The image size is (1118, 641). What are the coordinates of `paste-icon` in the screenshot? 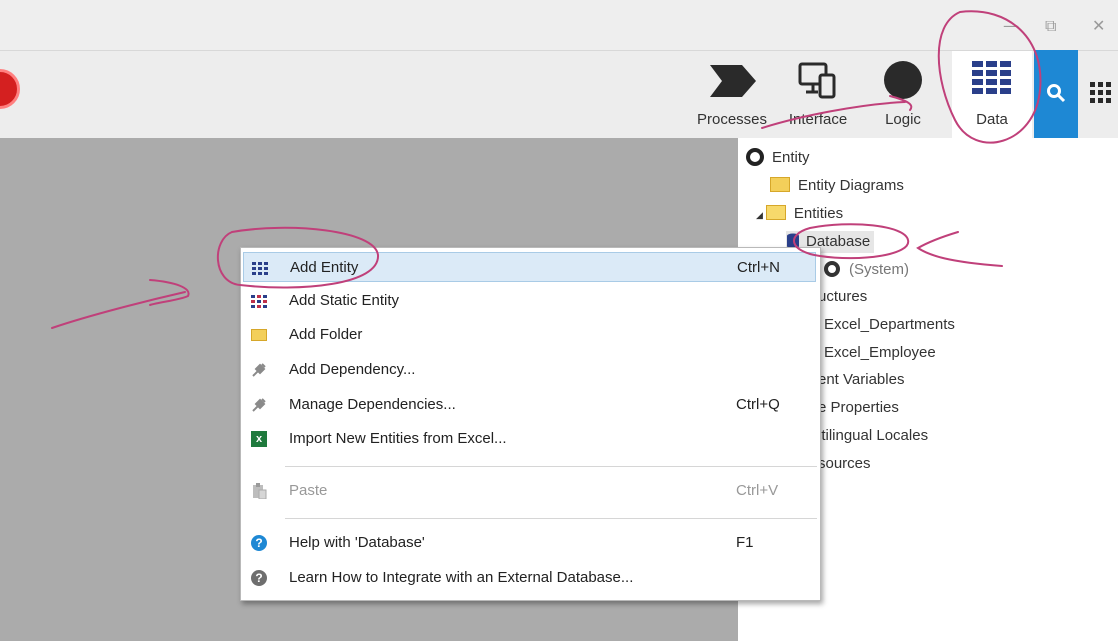 It's located at (260, 491).